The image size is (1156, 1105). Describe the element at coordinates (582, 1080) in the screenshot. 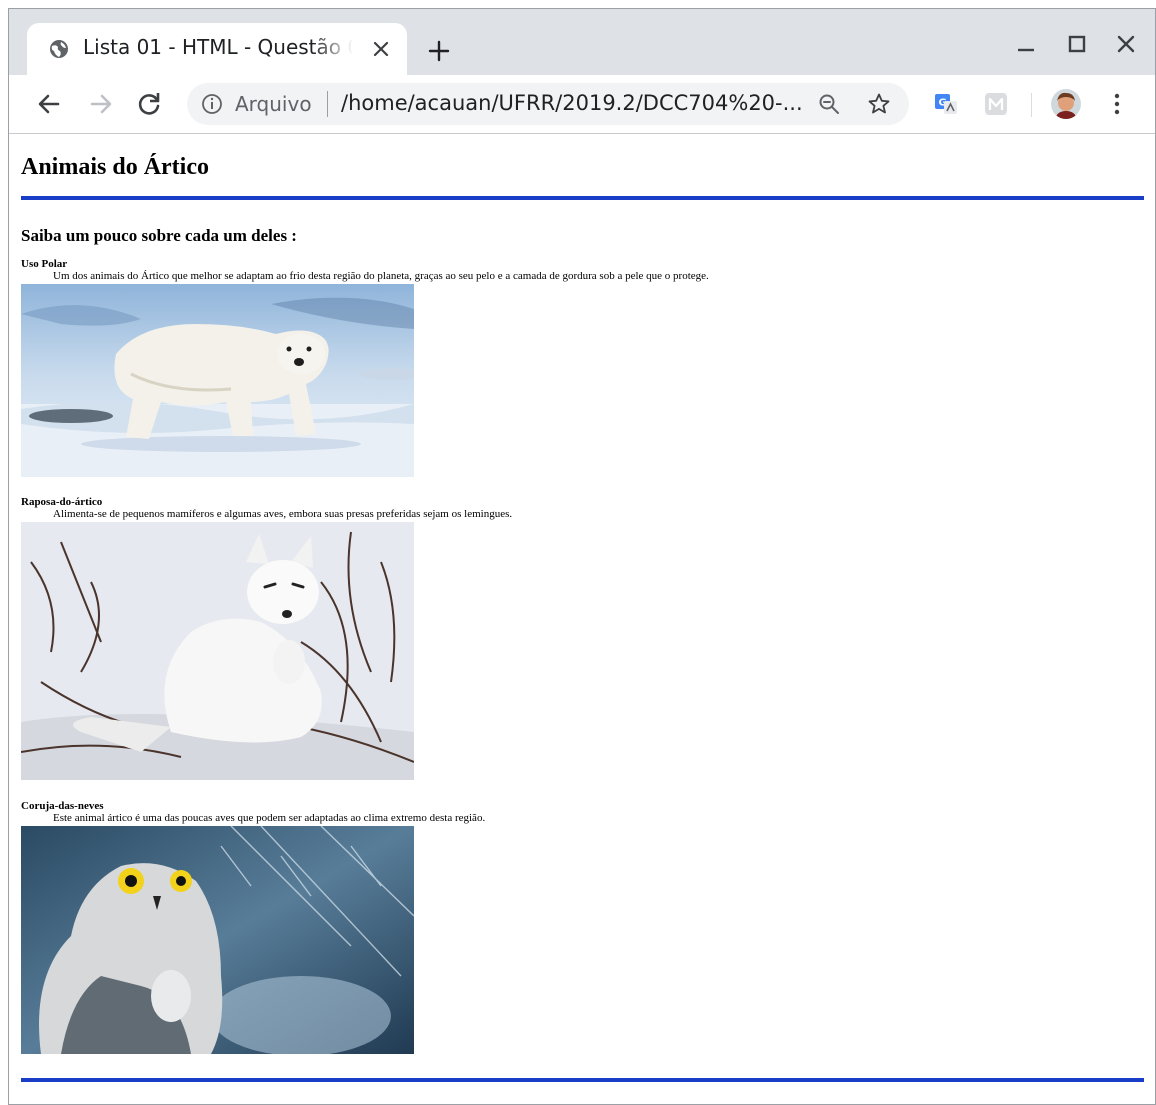

I see `bottom-divider` at that location.